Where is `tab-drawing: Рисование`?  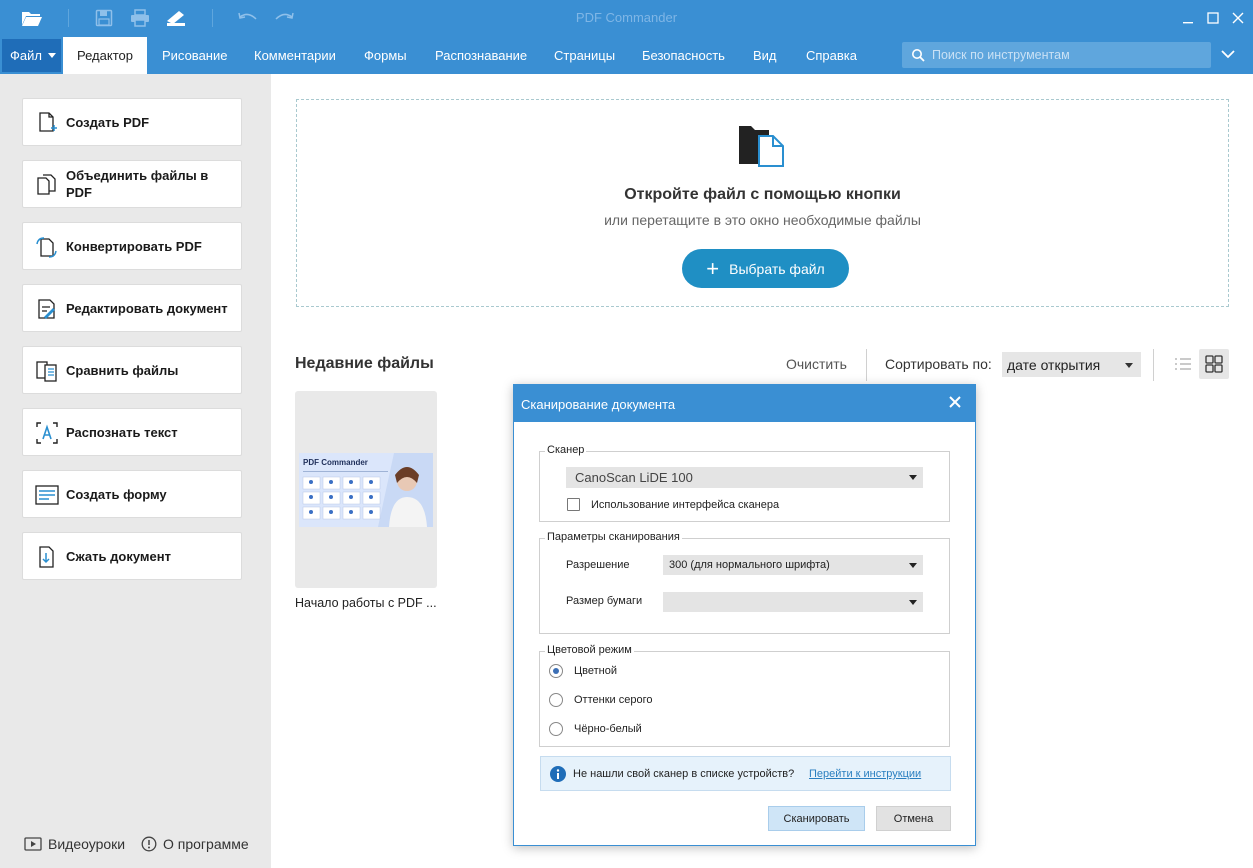
tab-drawing: Рисование is located at coordinates (194, 55).